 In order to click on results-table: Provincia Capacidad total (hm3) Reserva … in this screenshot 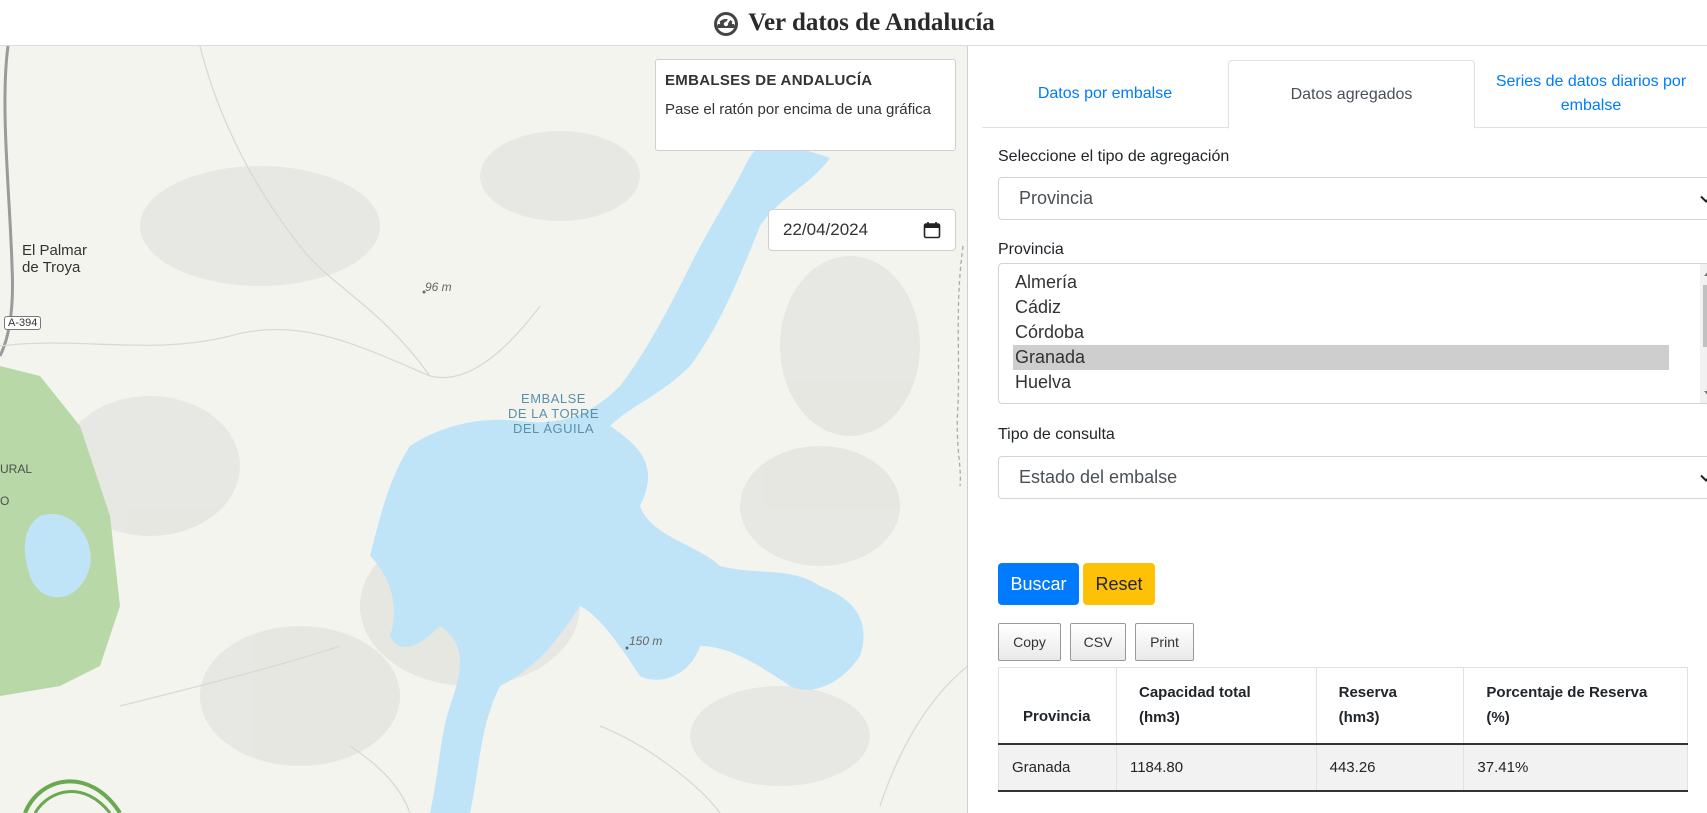, I will do `click(1343, 729)`.